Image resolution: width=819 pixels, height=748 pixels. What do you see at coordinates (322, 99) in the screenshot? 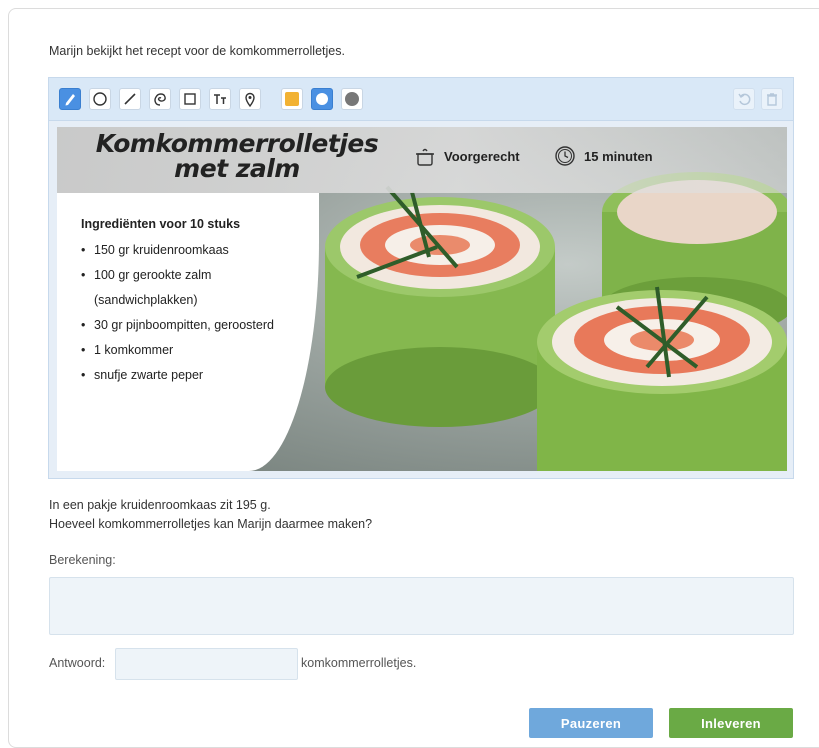
I see `color-white-swatch` at bounding box center [322, 99].